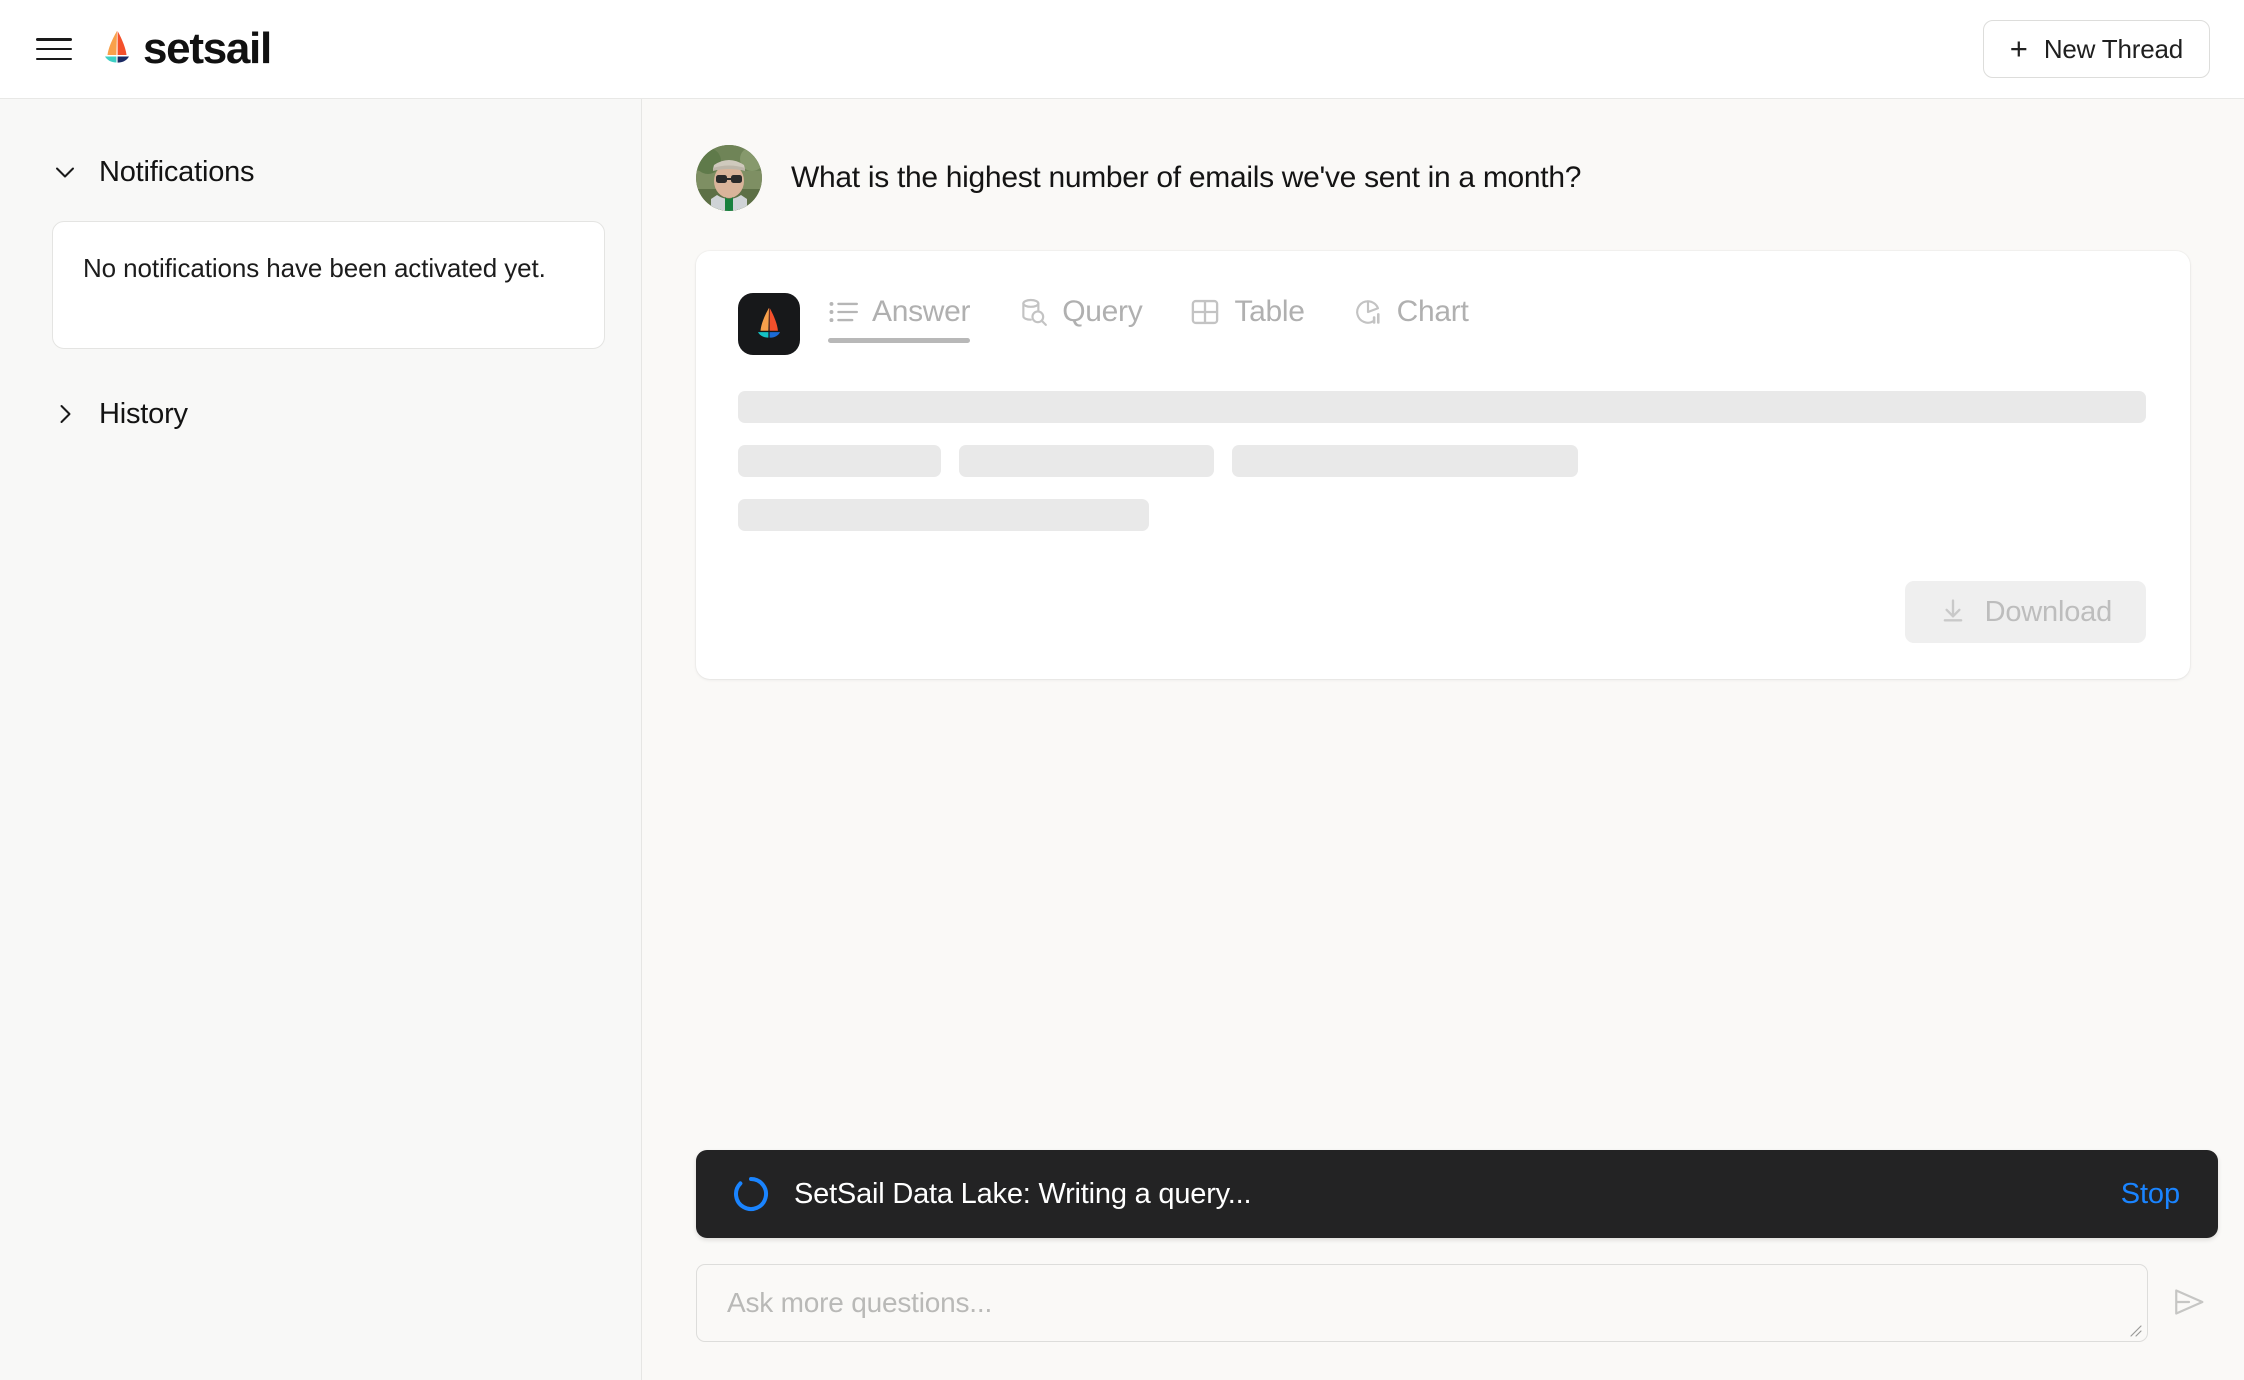 The image size is (2244, 1380). What do you see at coordinates (328, 414) in the screenshot?
I see `sidebar-section-history: History` at bounding box center [328, 414].